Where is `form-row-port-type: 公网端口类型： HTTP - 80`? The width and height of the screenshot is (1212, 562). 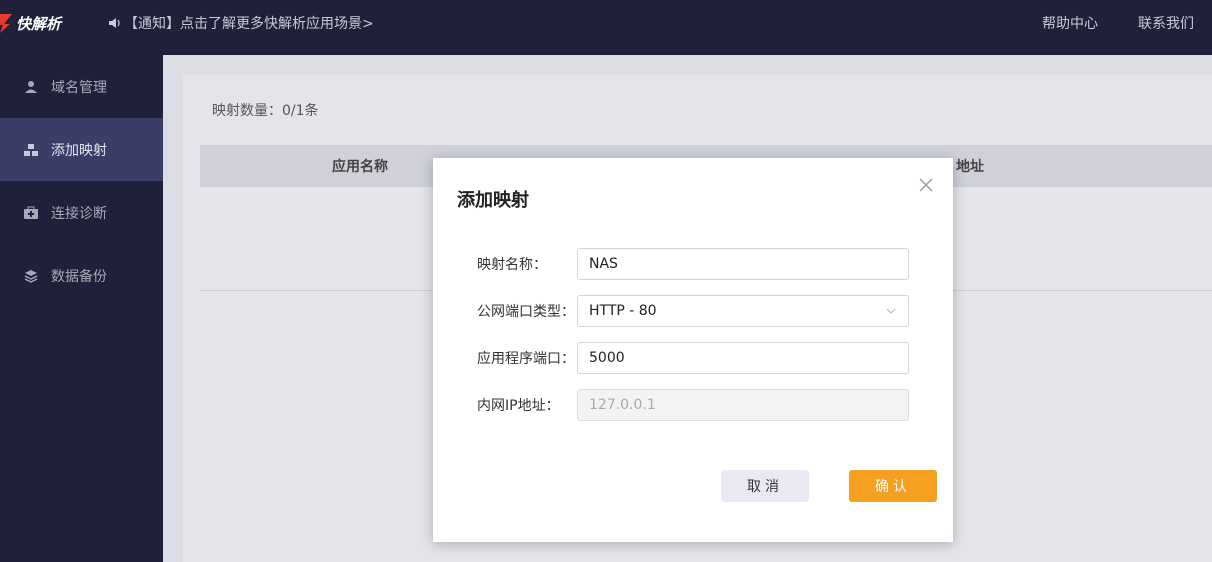
form-row-port-type: 公网端口类型： HTTP - 80 is located at coordinates (693, 311).